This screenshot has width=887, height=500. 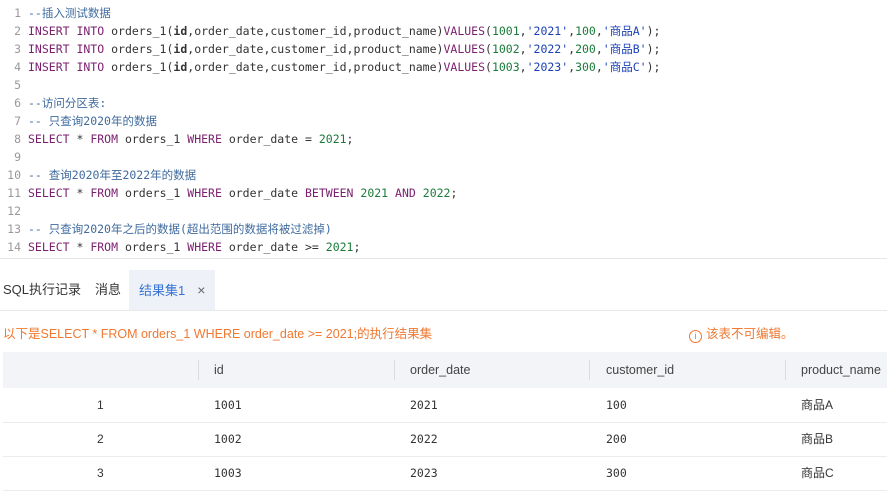 What do you see at coordinates (443, 13) in the screenshot?
I see `code-line: 1 --插入测试数据` at bounding box center [443, 13].